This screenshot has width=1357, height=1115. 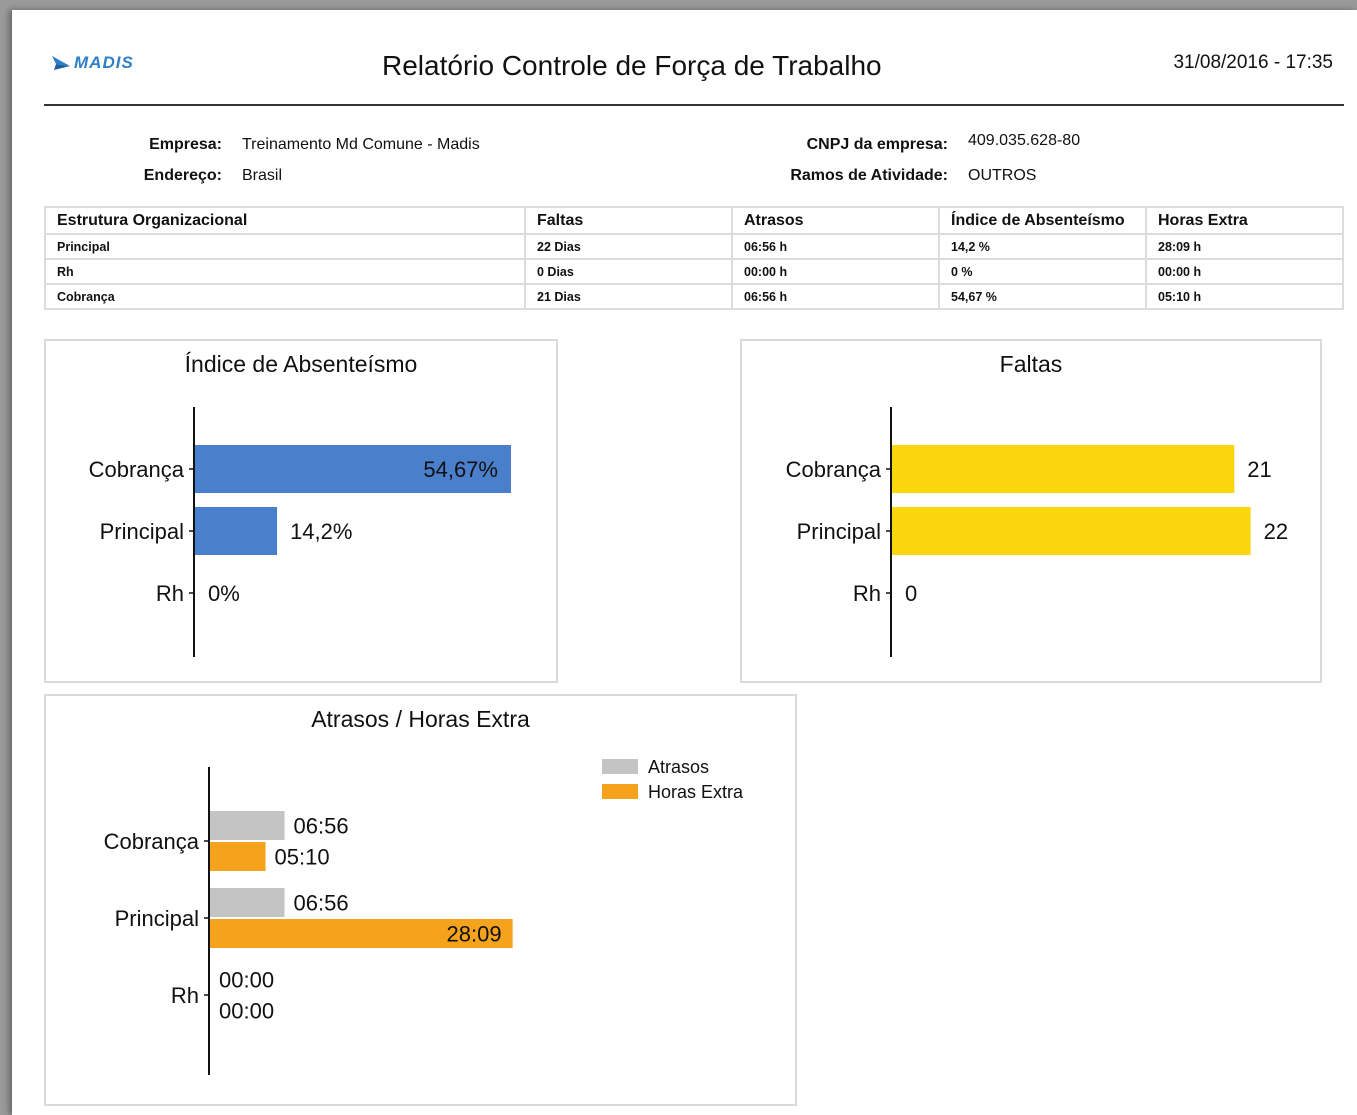 What do you see at coordinates (285, 220) in the screenshot?
I see `col-header-estrutura: Estrutura Organizacional` at bounding box center [285, 220].